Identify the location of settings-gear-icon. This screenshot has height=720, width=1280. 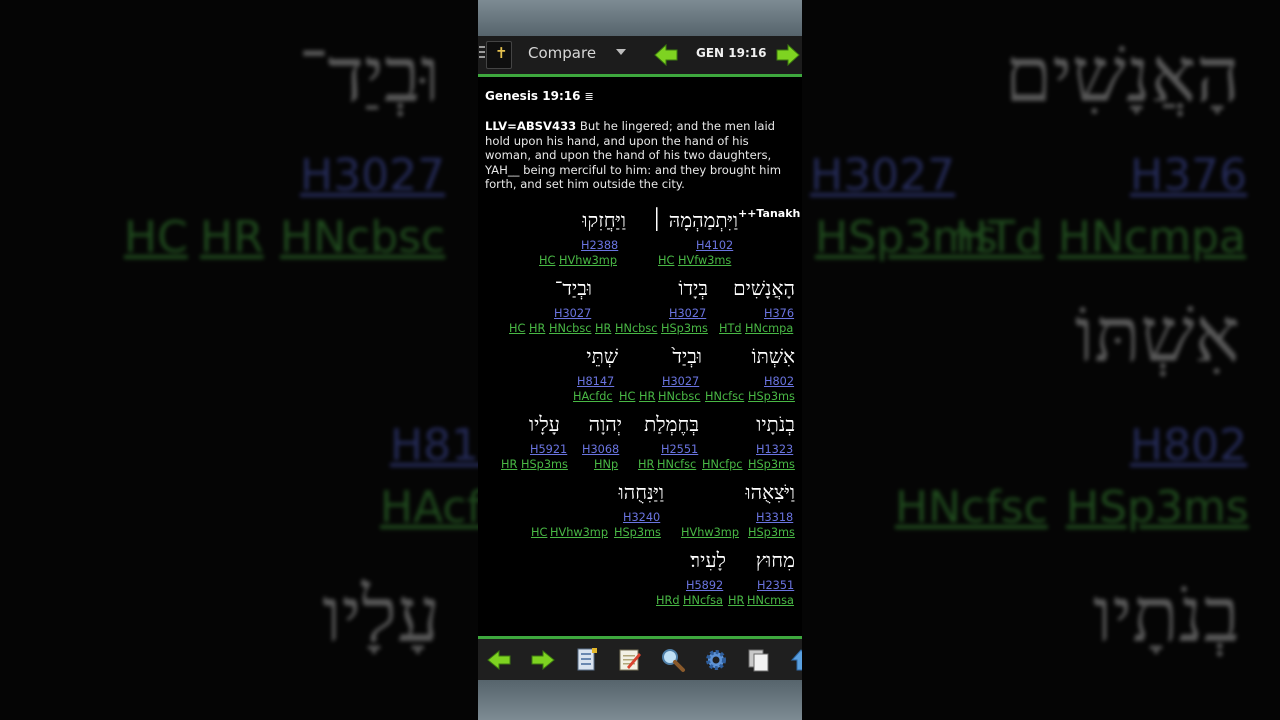
(716, 660).